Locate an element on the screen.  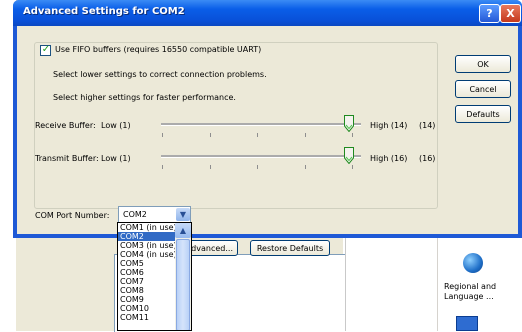
help-icon: ? is located at coordinates (489, 13).